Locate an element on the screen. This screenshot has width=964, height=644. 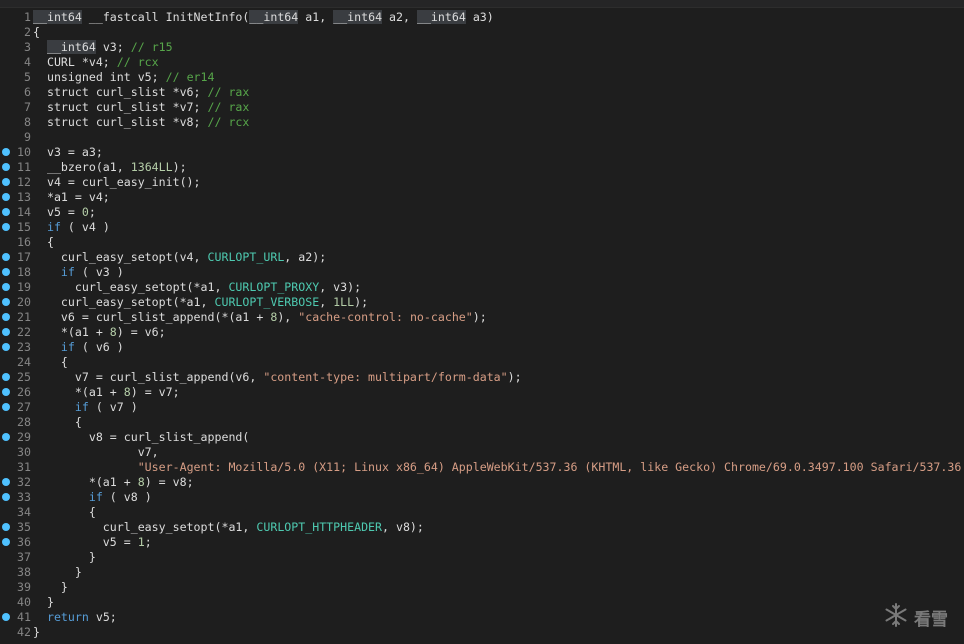
code-line: 18 if ( v3 ) is located at coordinates (482, 272).